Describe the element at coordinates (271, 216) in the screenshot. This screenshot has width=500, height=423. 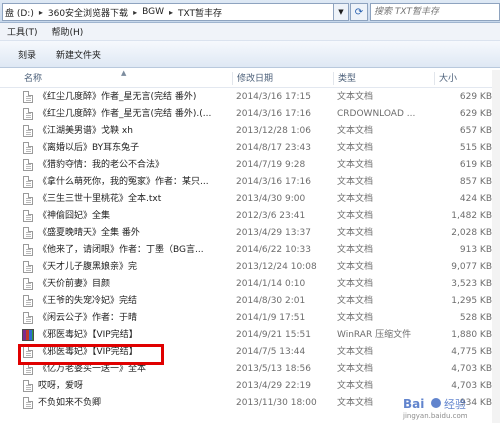
I see `file-date: 2012/3/6 23:41` at that location.